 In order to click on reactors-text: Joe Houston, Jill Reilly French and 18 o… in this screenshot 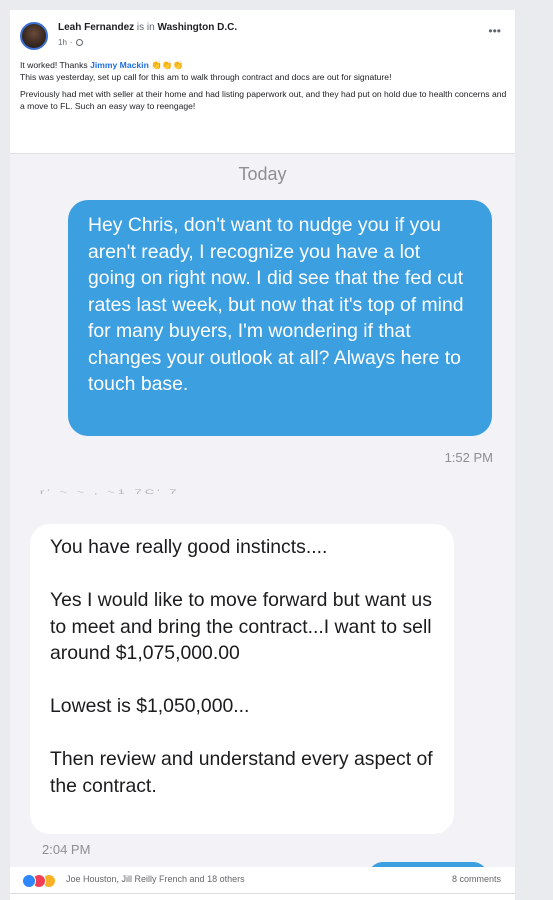, I will do `click(155, 879)`.